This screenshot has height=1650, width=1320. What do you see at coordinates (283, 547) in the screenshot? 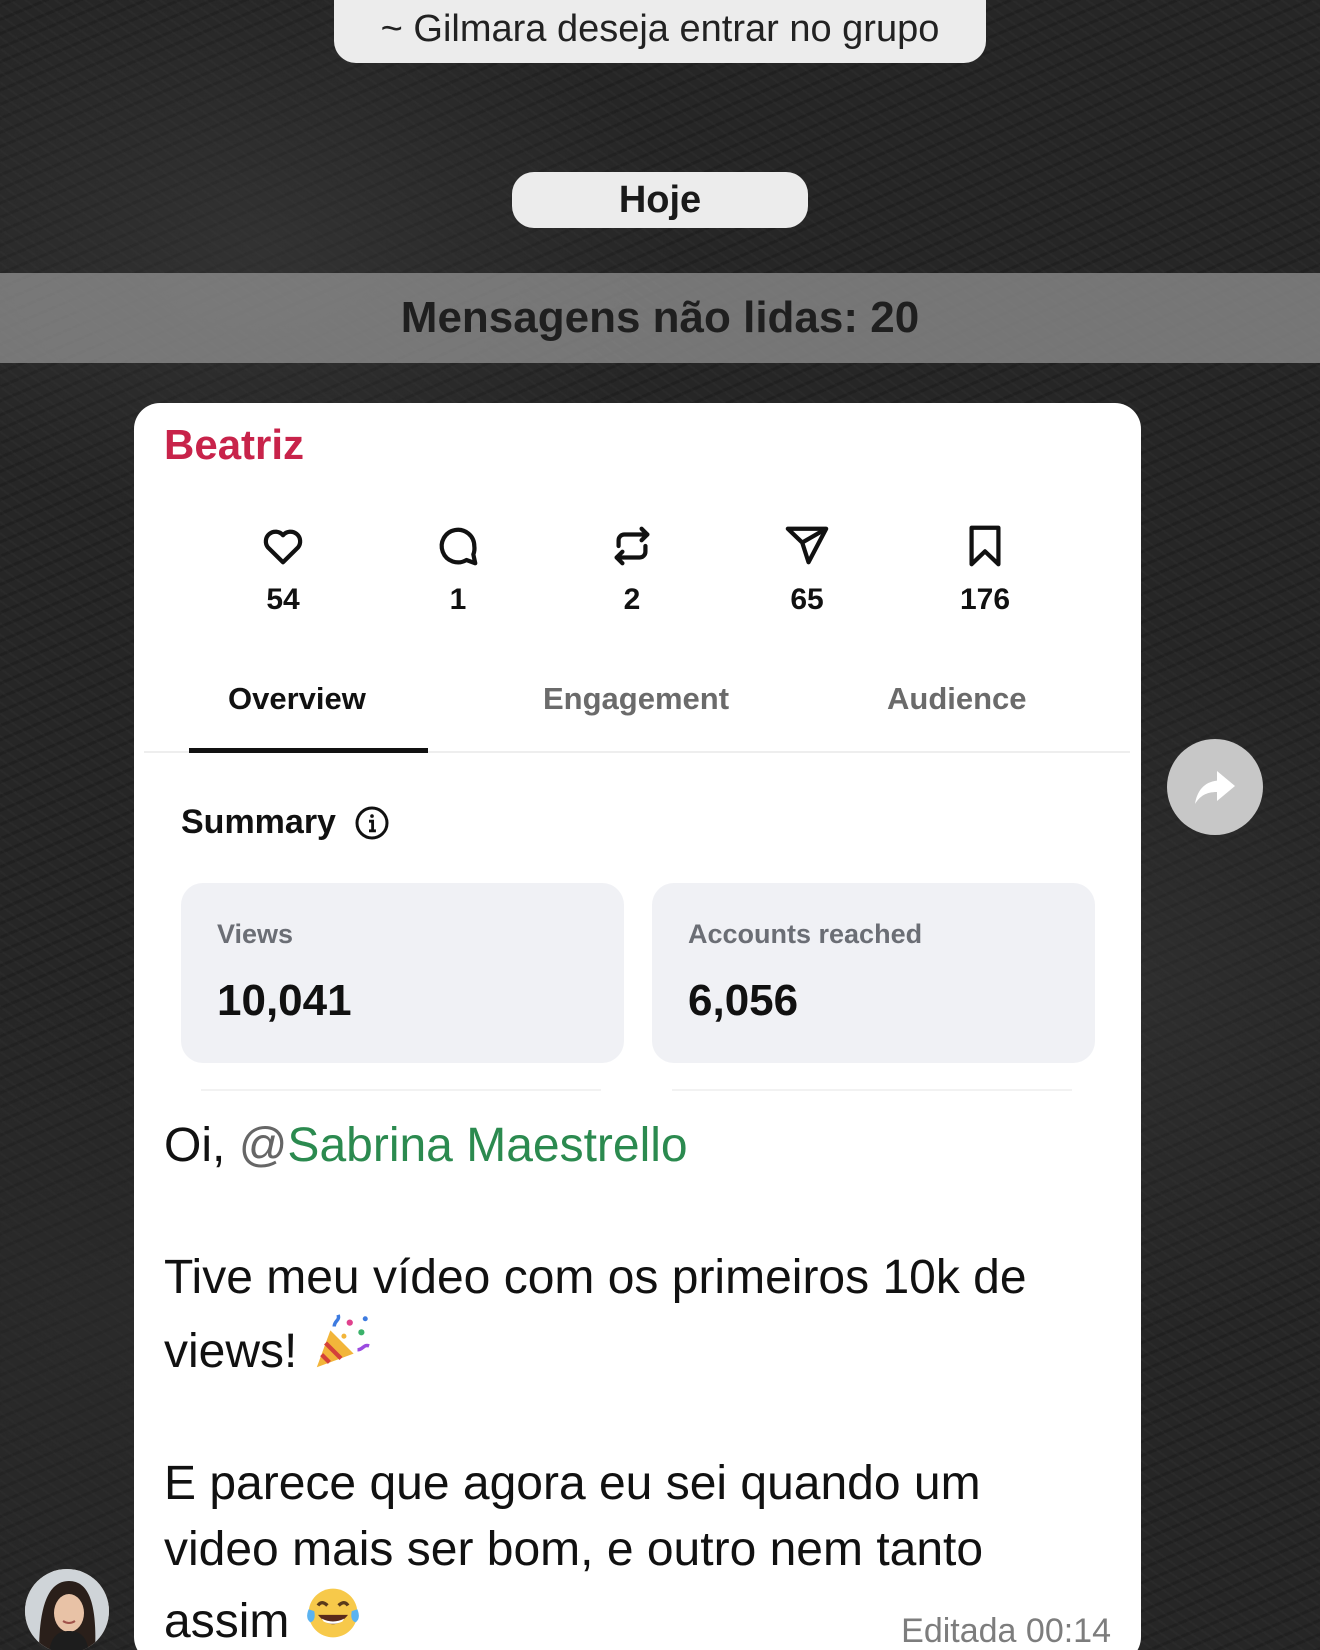
I see `heart-icon` at bounding box center [283, 547].